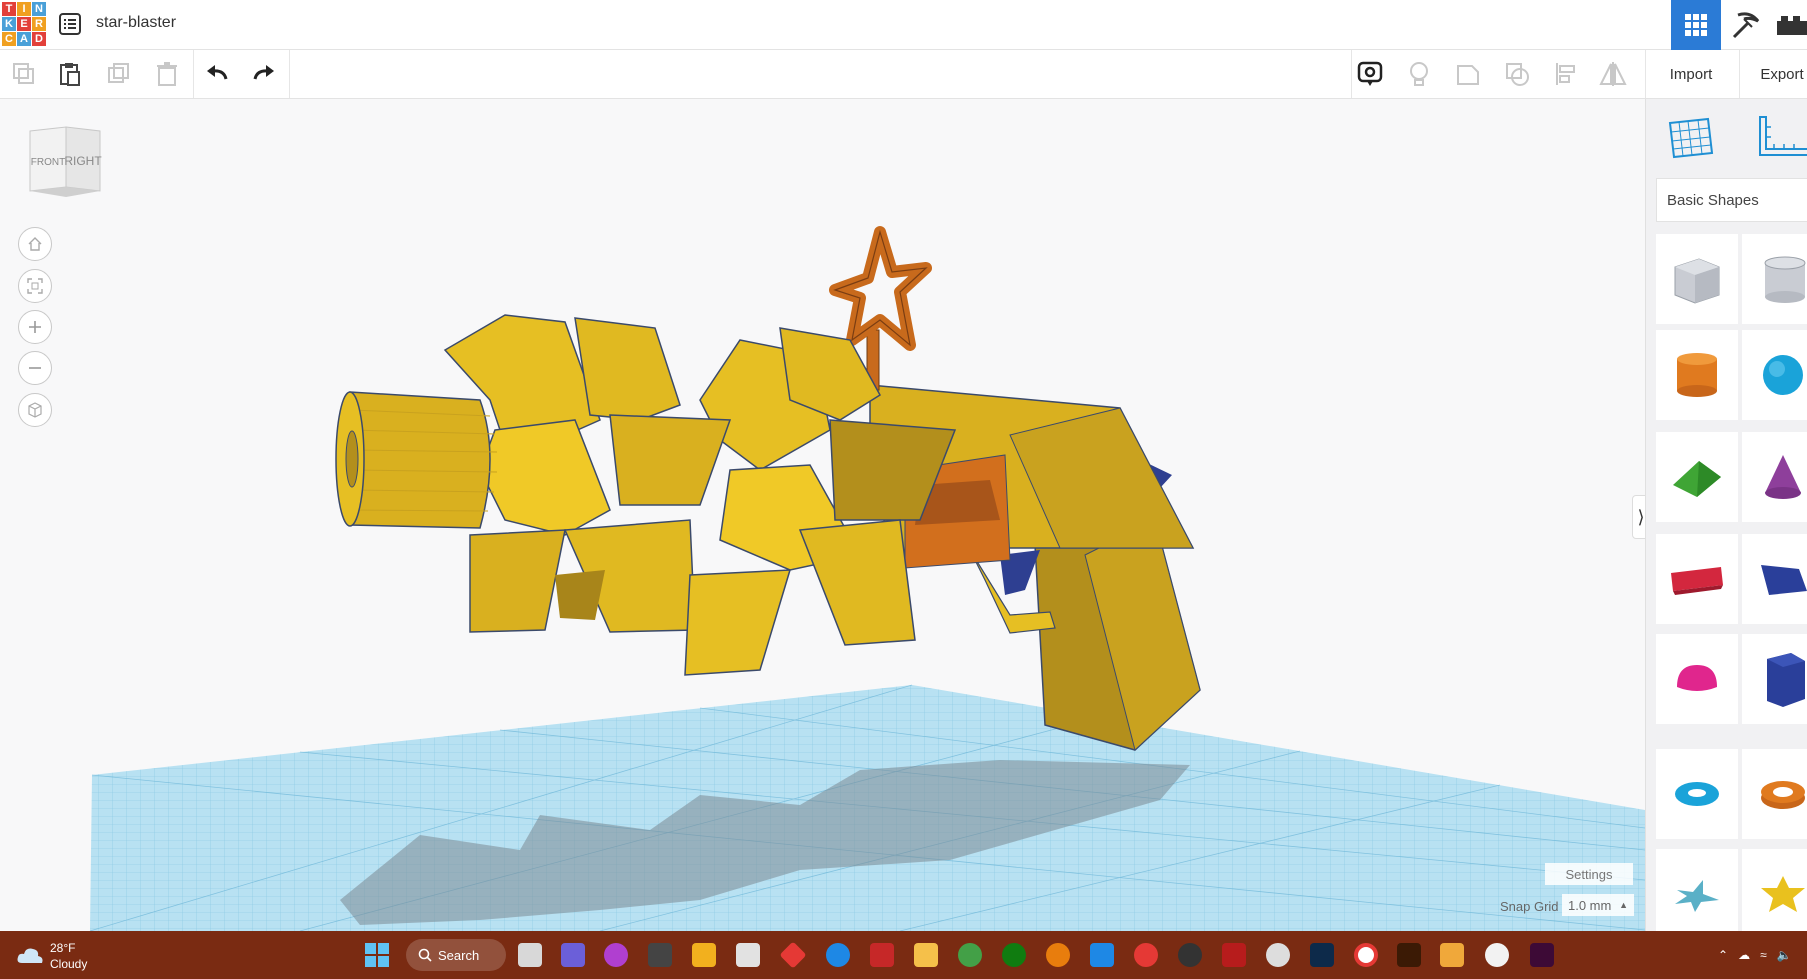 This screenshot has width=1807, height=979. What do you see at coordinates (838, 955) in the screenshot?
I see `help-icon` at bounding box center [838, 955].